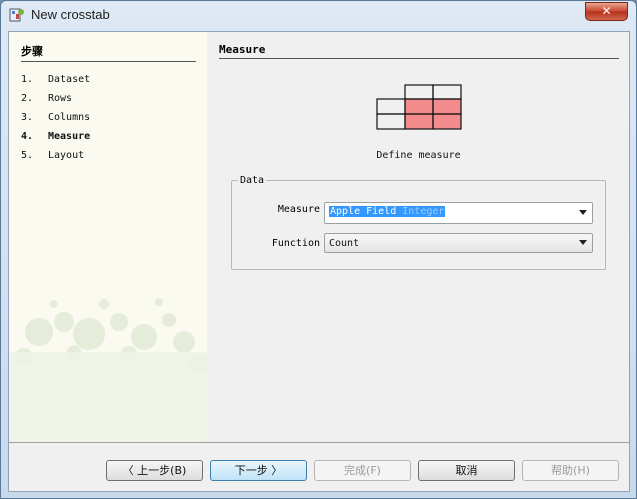  I want to click on measure-value: Apple Field Integer, so click(387, 211).